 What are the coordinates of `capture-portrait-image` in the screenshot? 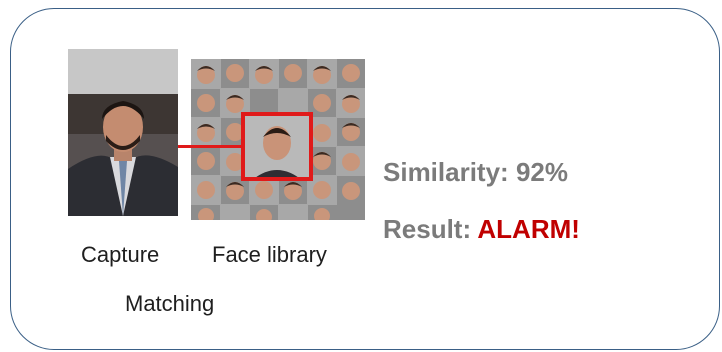 It's located at (123, 132).